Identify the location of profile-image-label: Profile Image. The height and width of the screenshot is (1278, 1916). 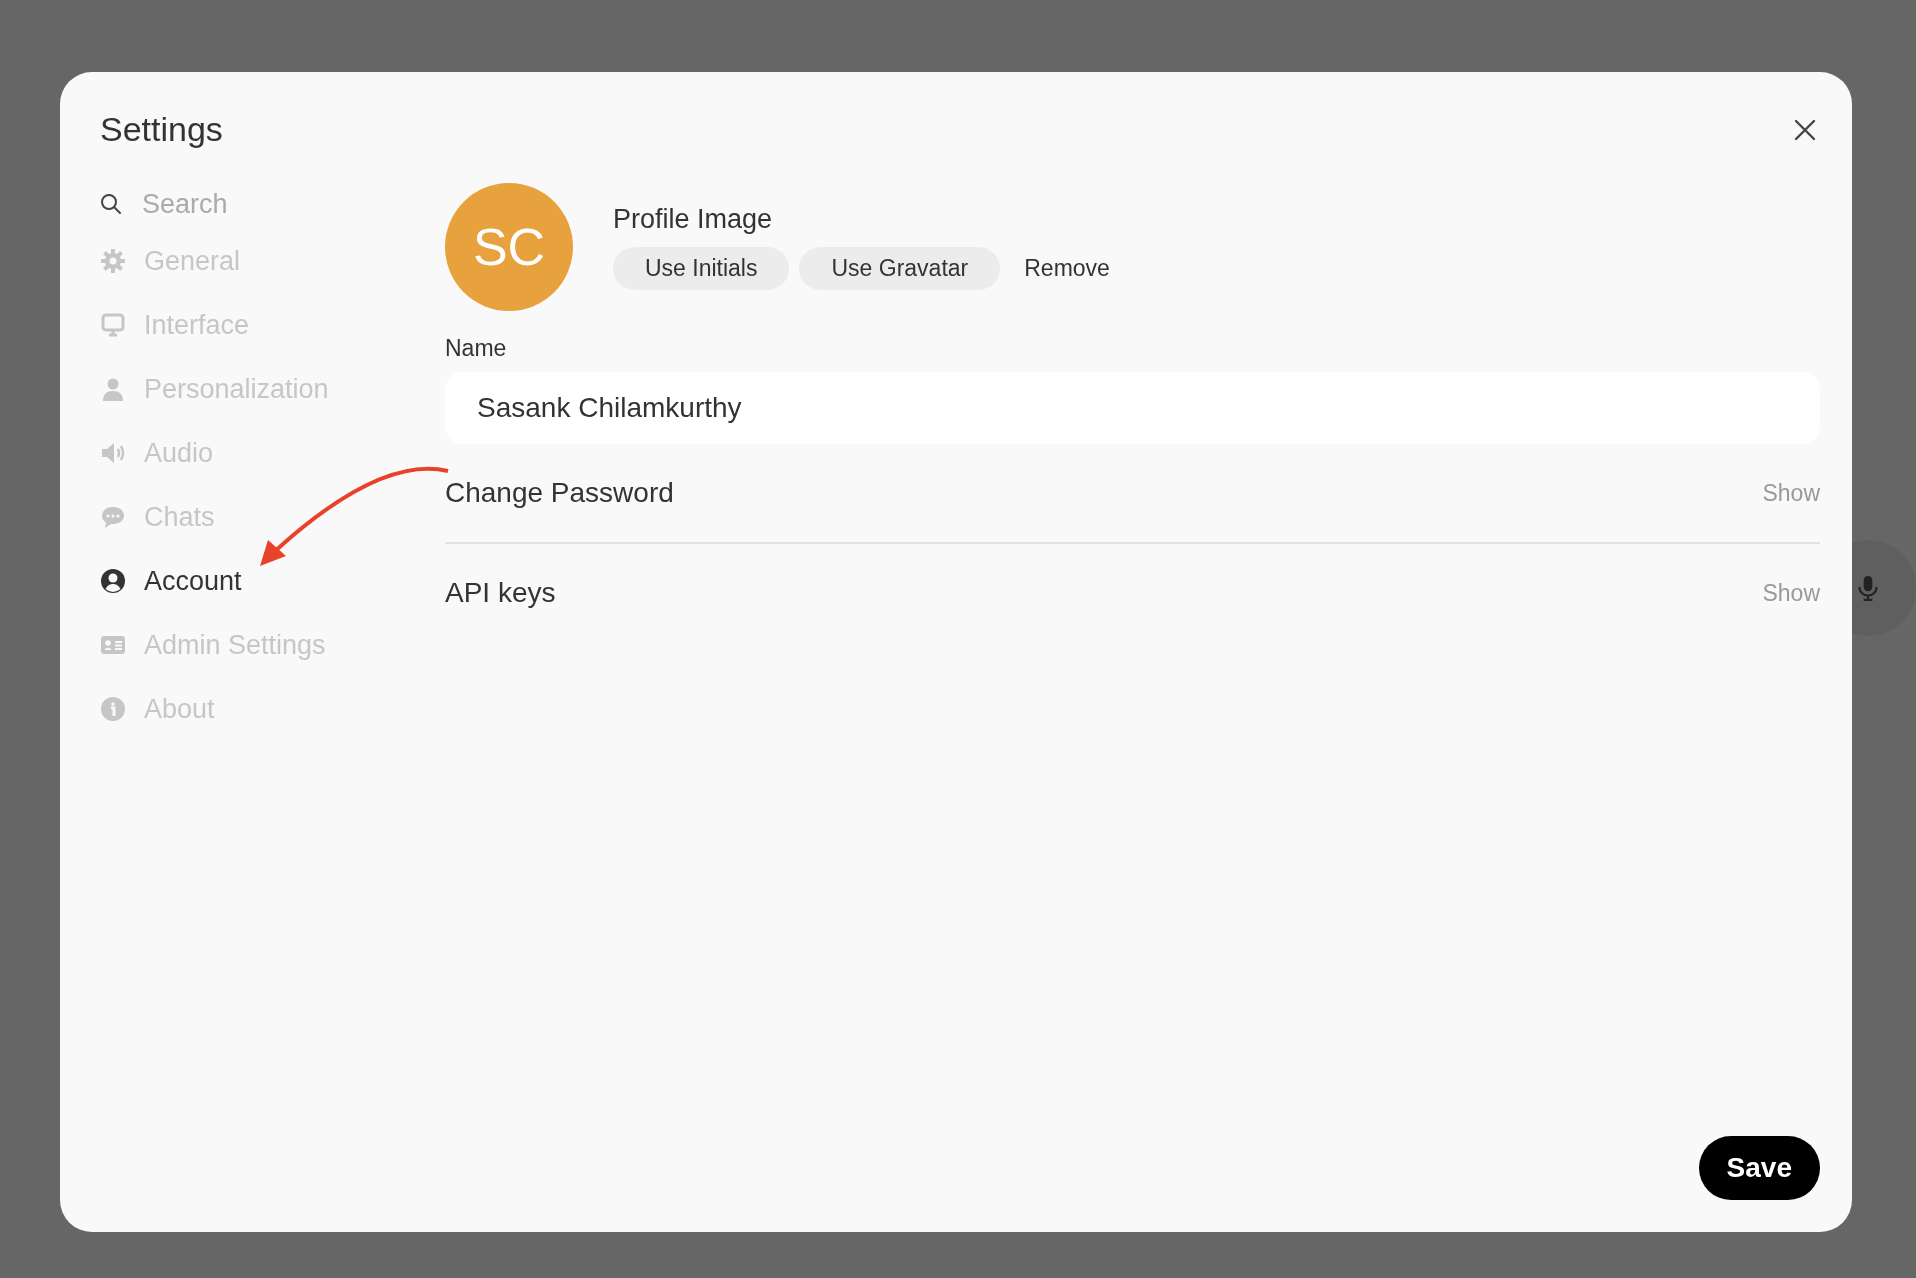
(693, 219).